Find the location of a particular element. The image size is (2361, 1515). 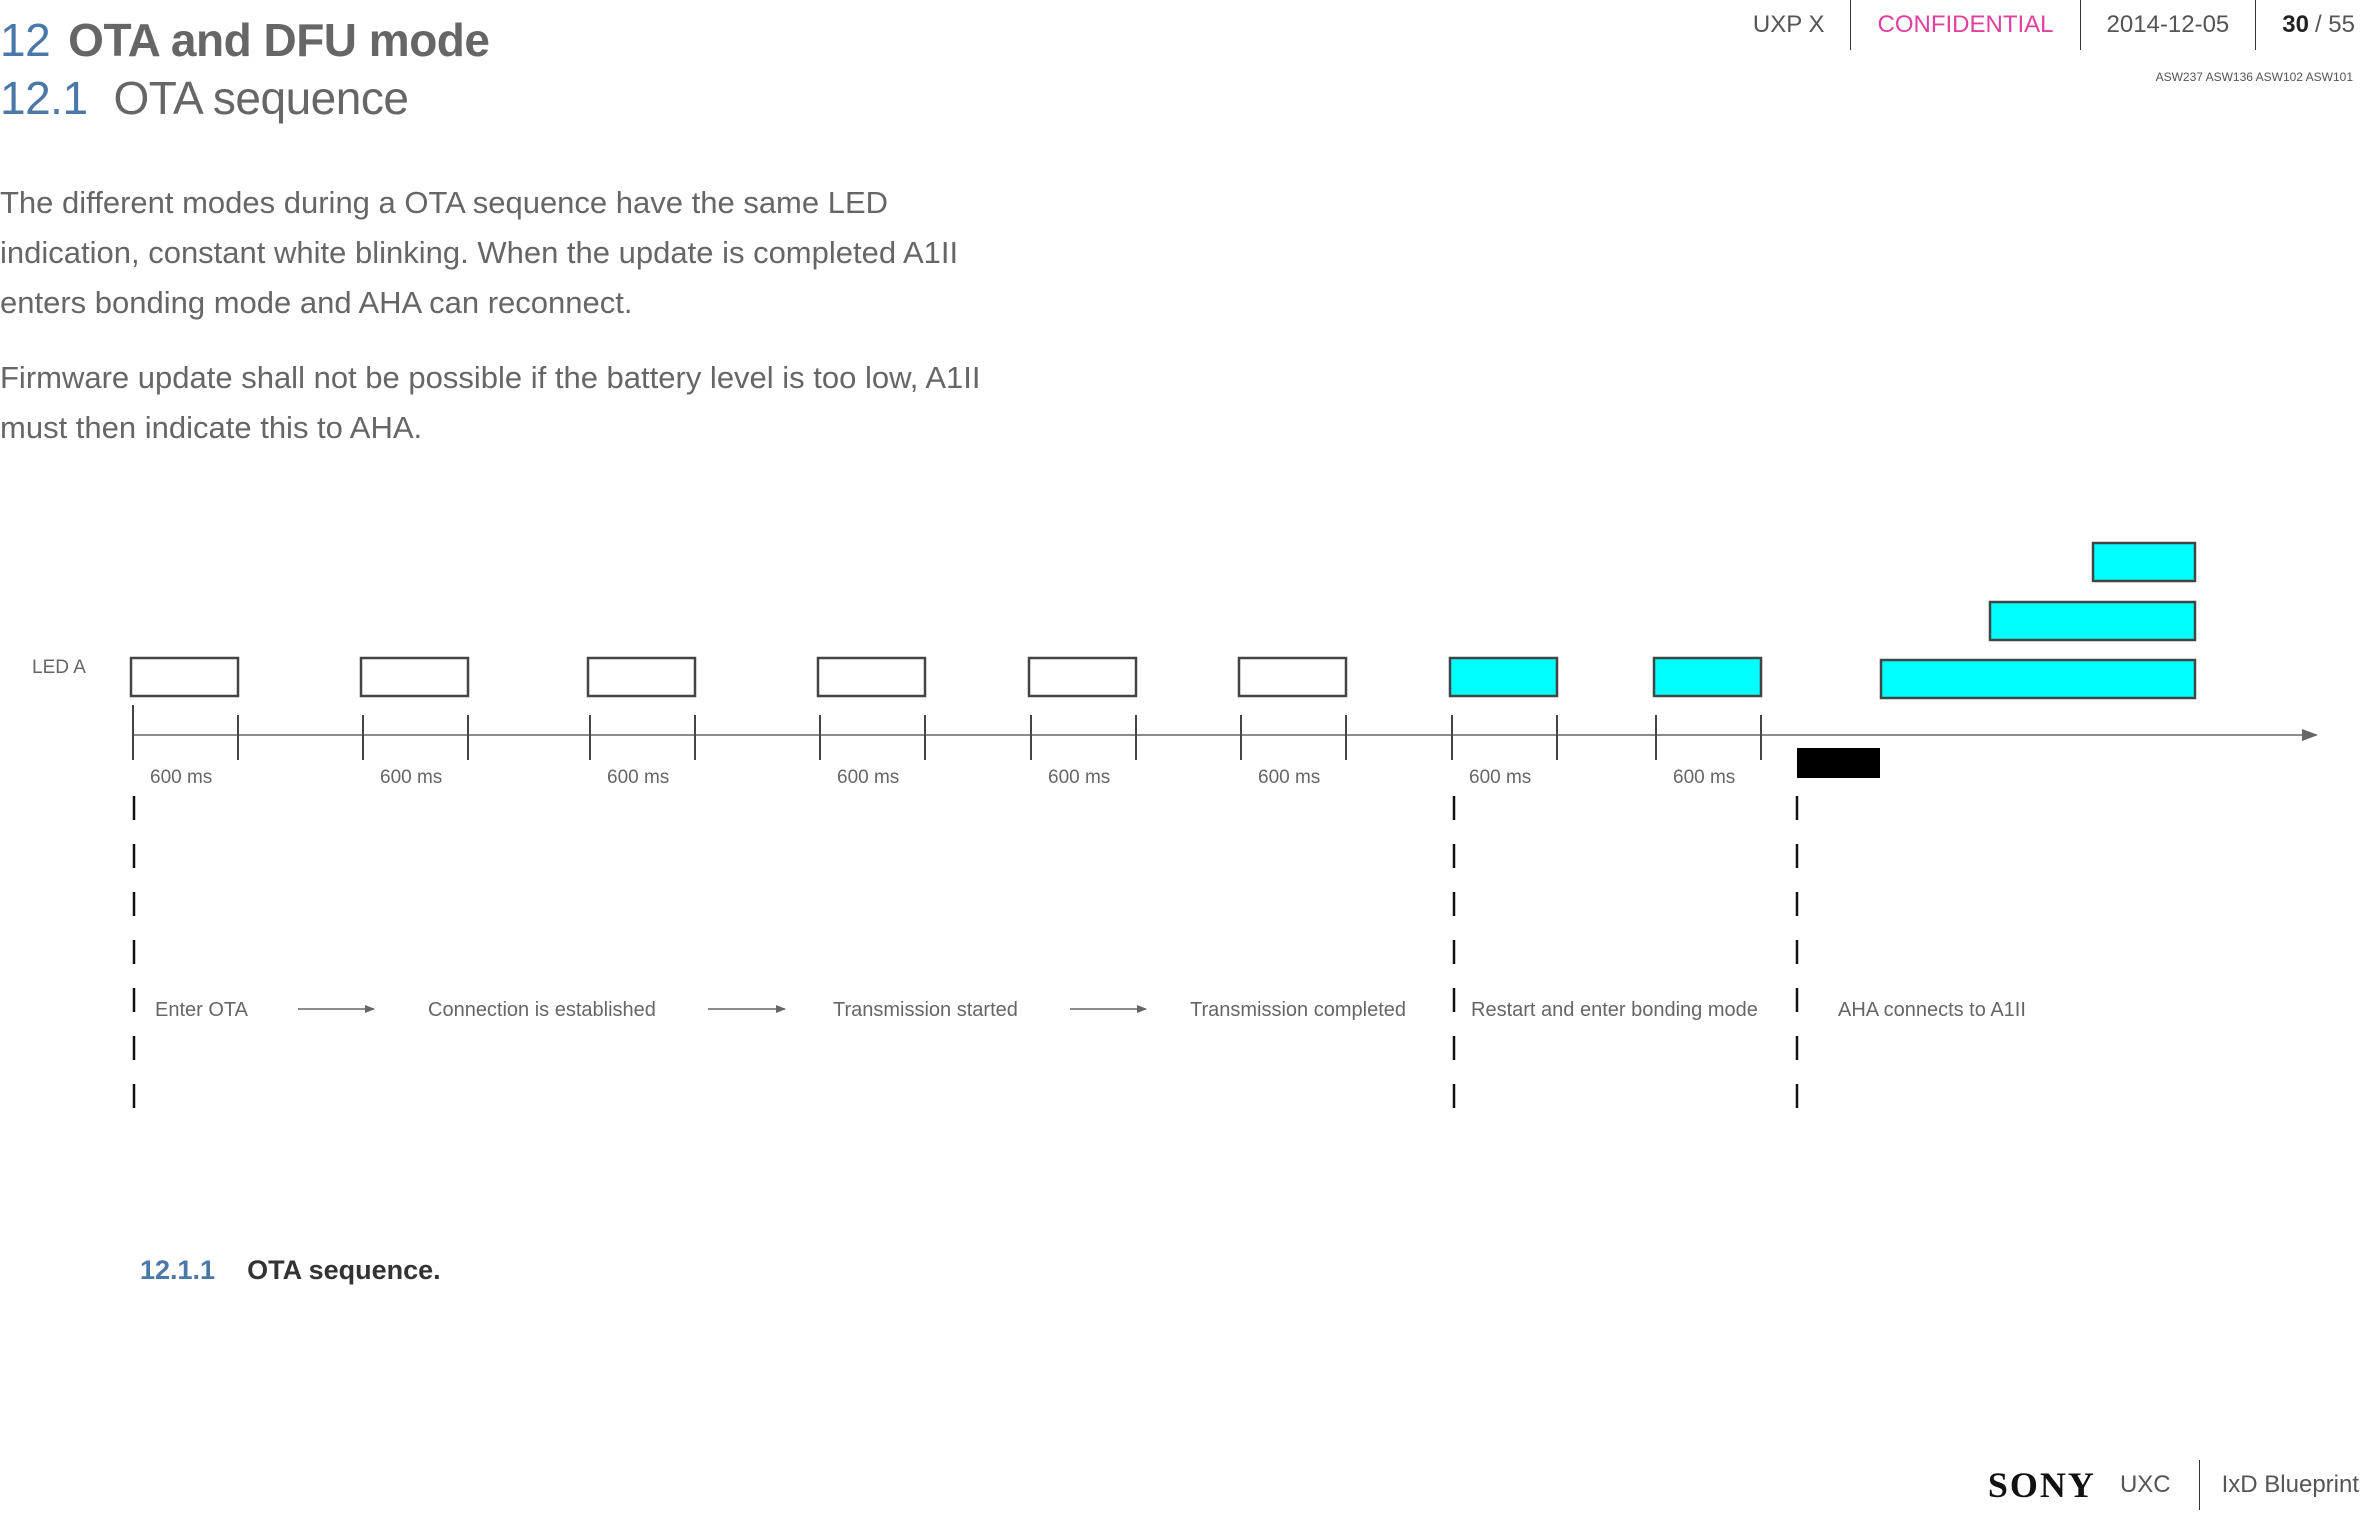

requirement-ids: ASW237 ASW136 ASW102 ASW101 is located at coordinates (2254, 77).